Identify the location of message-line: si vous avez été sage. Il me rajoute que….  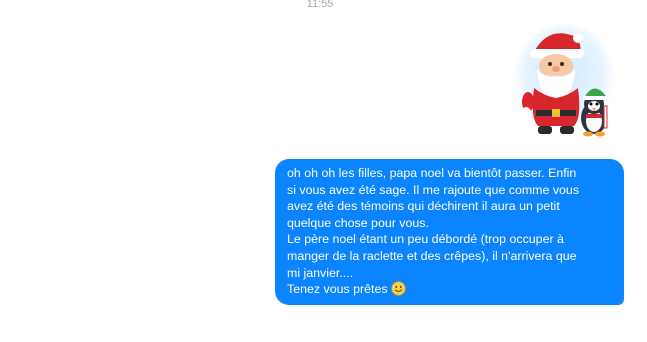
(433, 189).